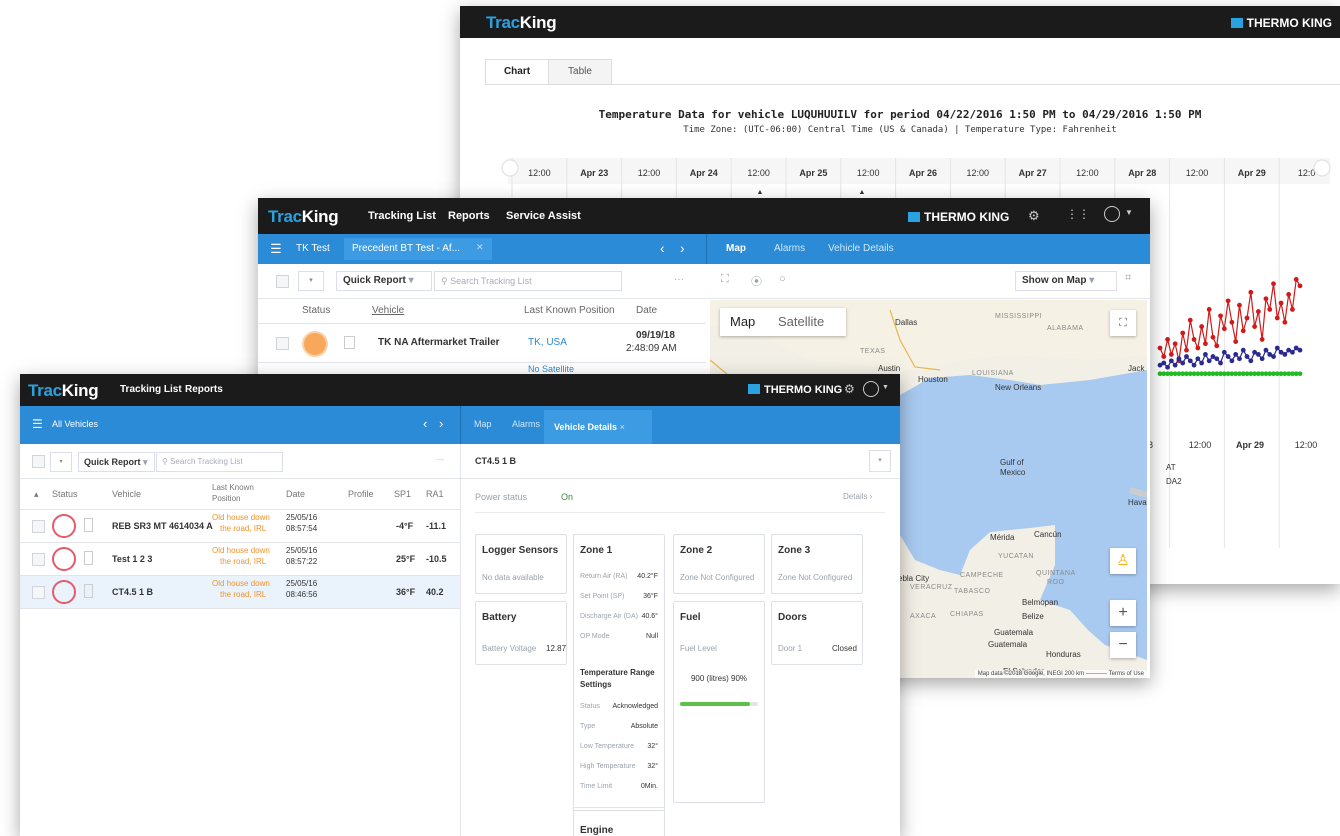 This screenshot has width=1340, height=836. I want to click on map-place-label: TEXAS, so click(873, 351).